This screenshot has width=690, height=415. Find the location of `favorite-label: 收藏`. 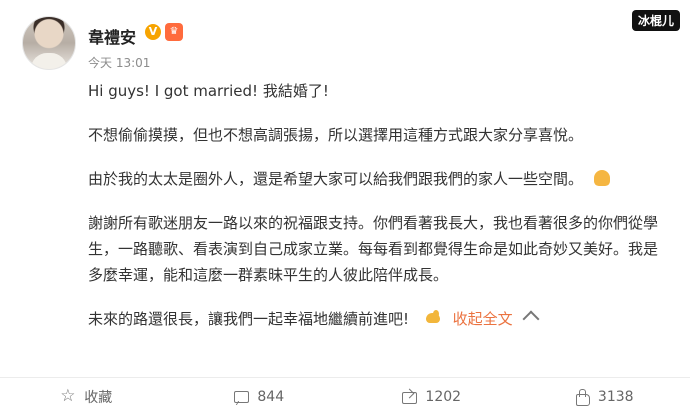

favorite-label: 收藏 is located at coordinates (98, 397).